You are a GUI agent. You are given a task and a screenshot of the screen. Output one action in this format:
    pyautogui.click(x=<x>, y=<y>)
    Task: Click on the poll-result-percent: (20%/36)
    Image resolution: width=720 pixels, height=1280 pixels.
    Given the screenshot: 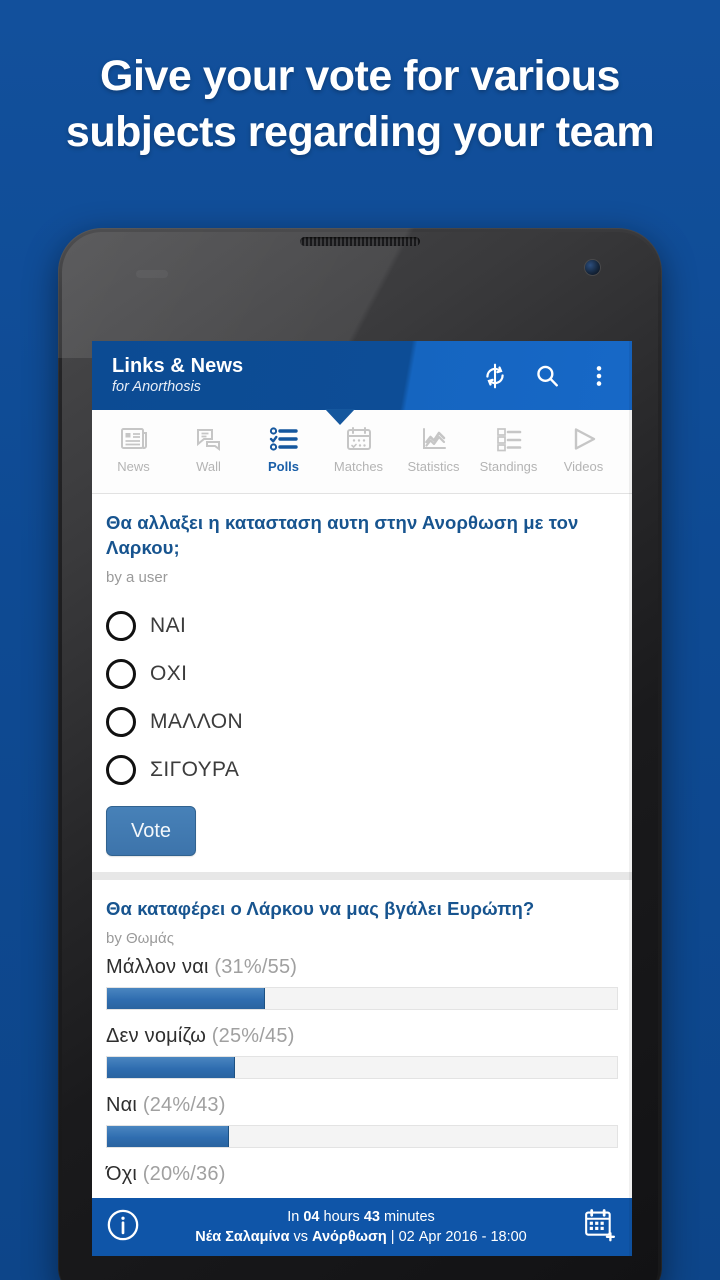 What is the action you would take?
    pyautogui.click(x=184, y=1174)
    